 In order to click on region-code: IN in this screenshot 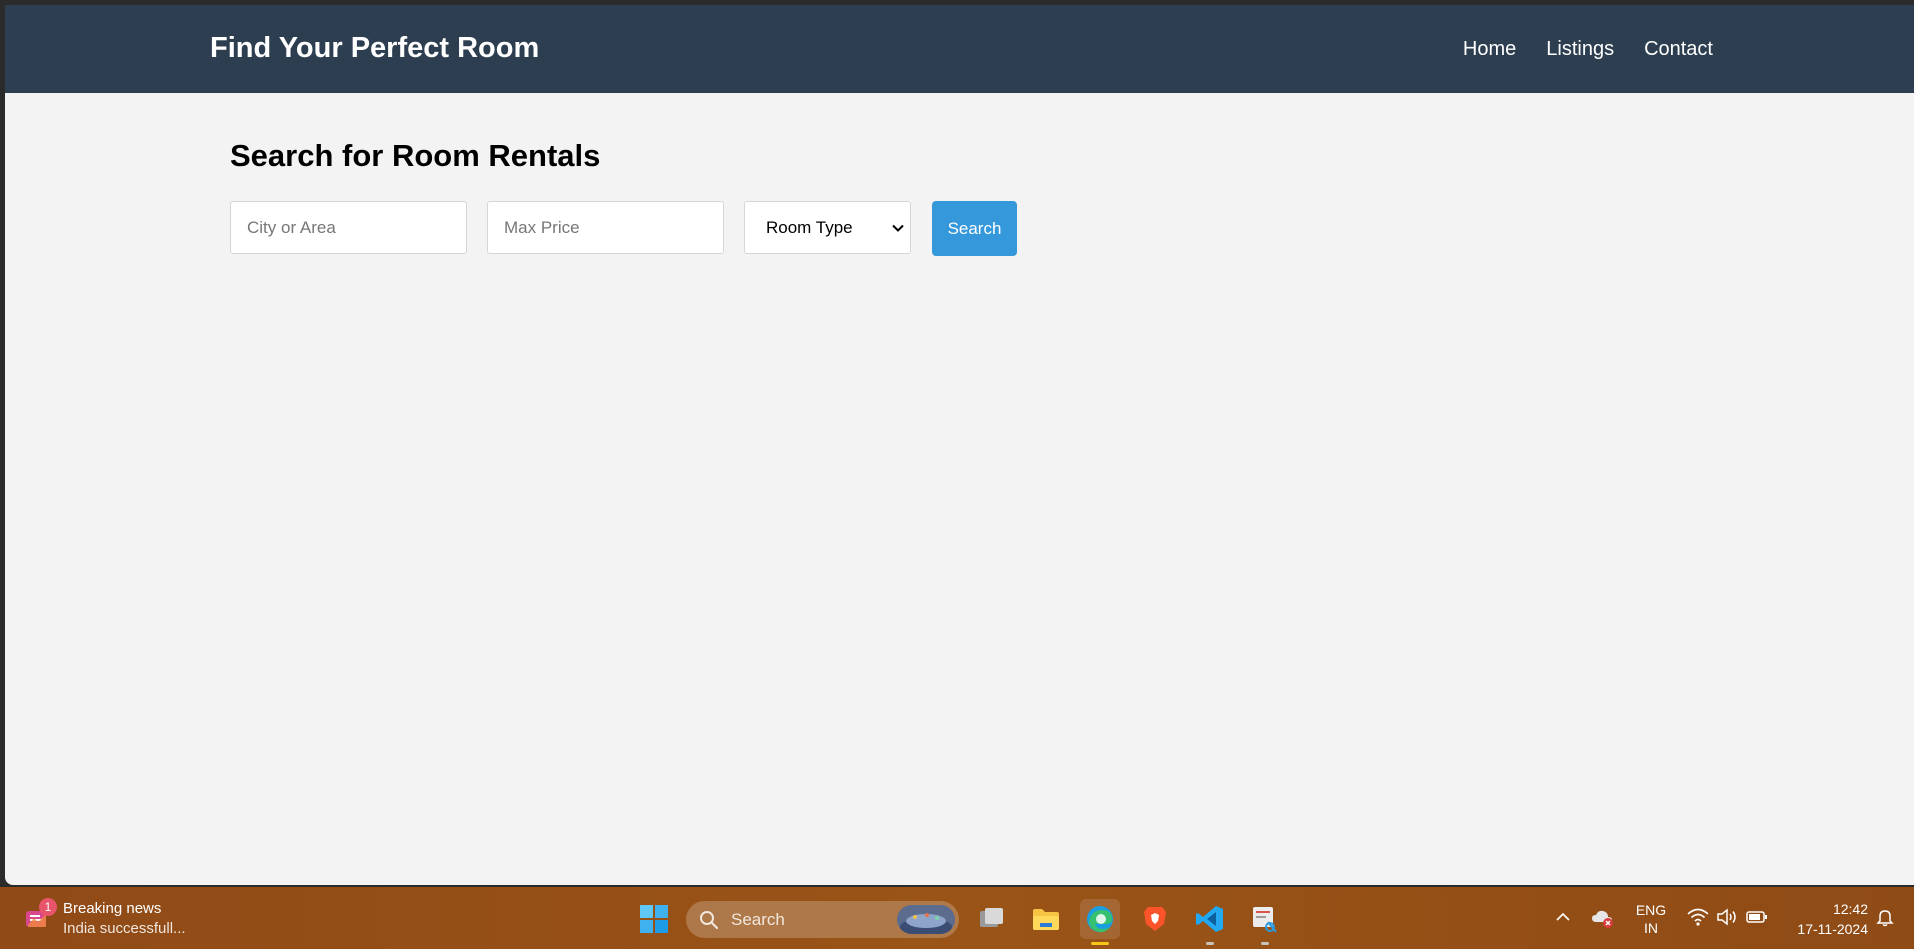, I will do `click(1651, 928)`.